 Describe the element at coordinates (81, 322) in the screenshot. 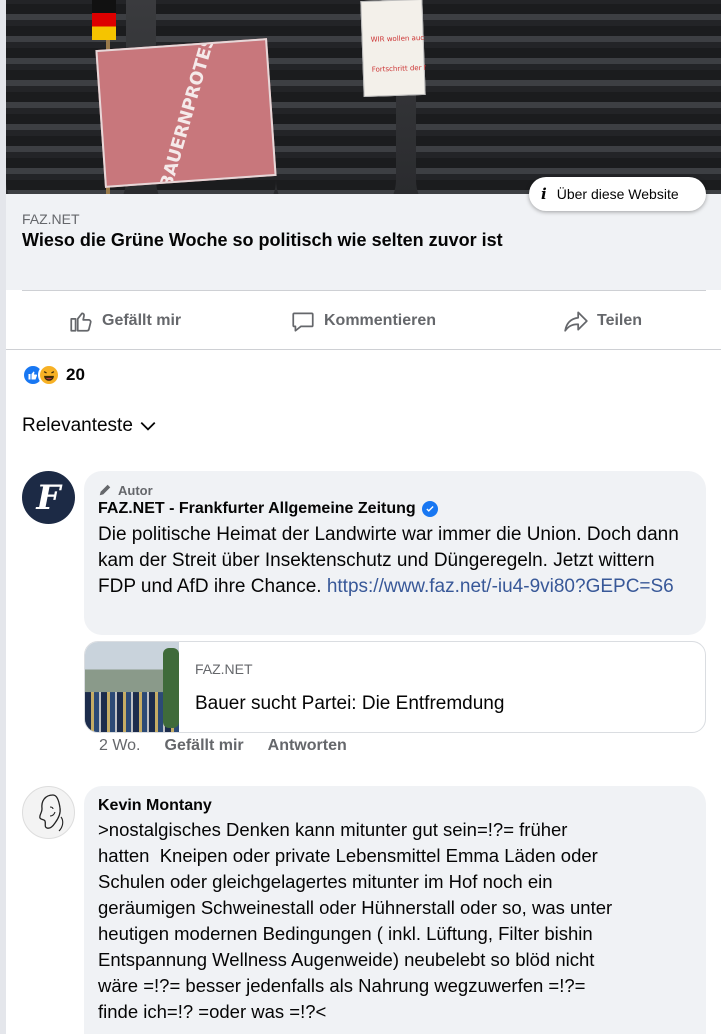

I see `thumbs-up-icon` at that location.